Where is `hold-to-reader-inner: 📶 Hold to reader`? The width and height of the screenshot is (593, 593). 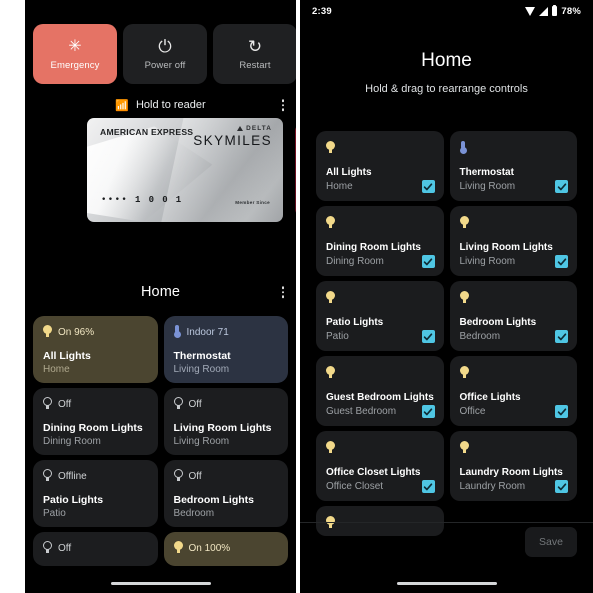
hold-to-reader-inner: 📶 Hold to reader is located at coordinates (160, 105).